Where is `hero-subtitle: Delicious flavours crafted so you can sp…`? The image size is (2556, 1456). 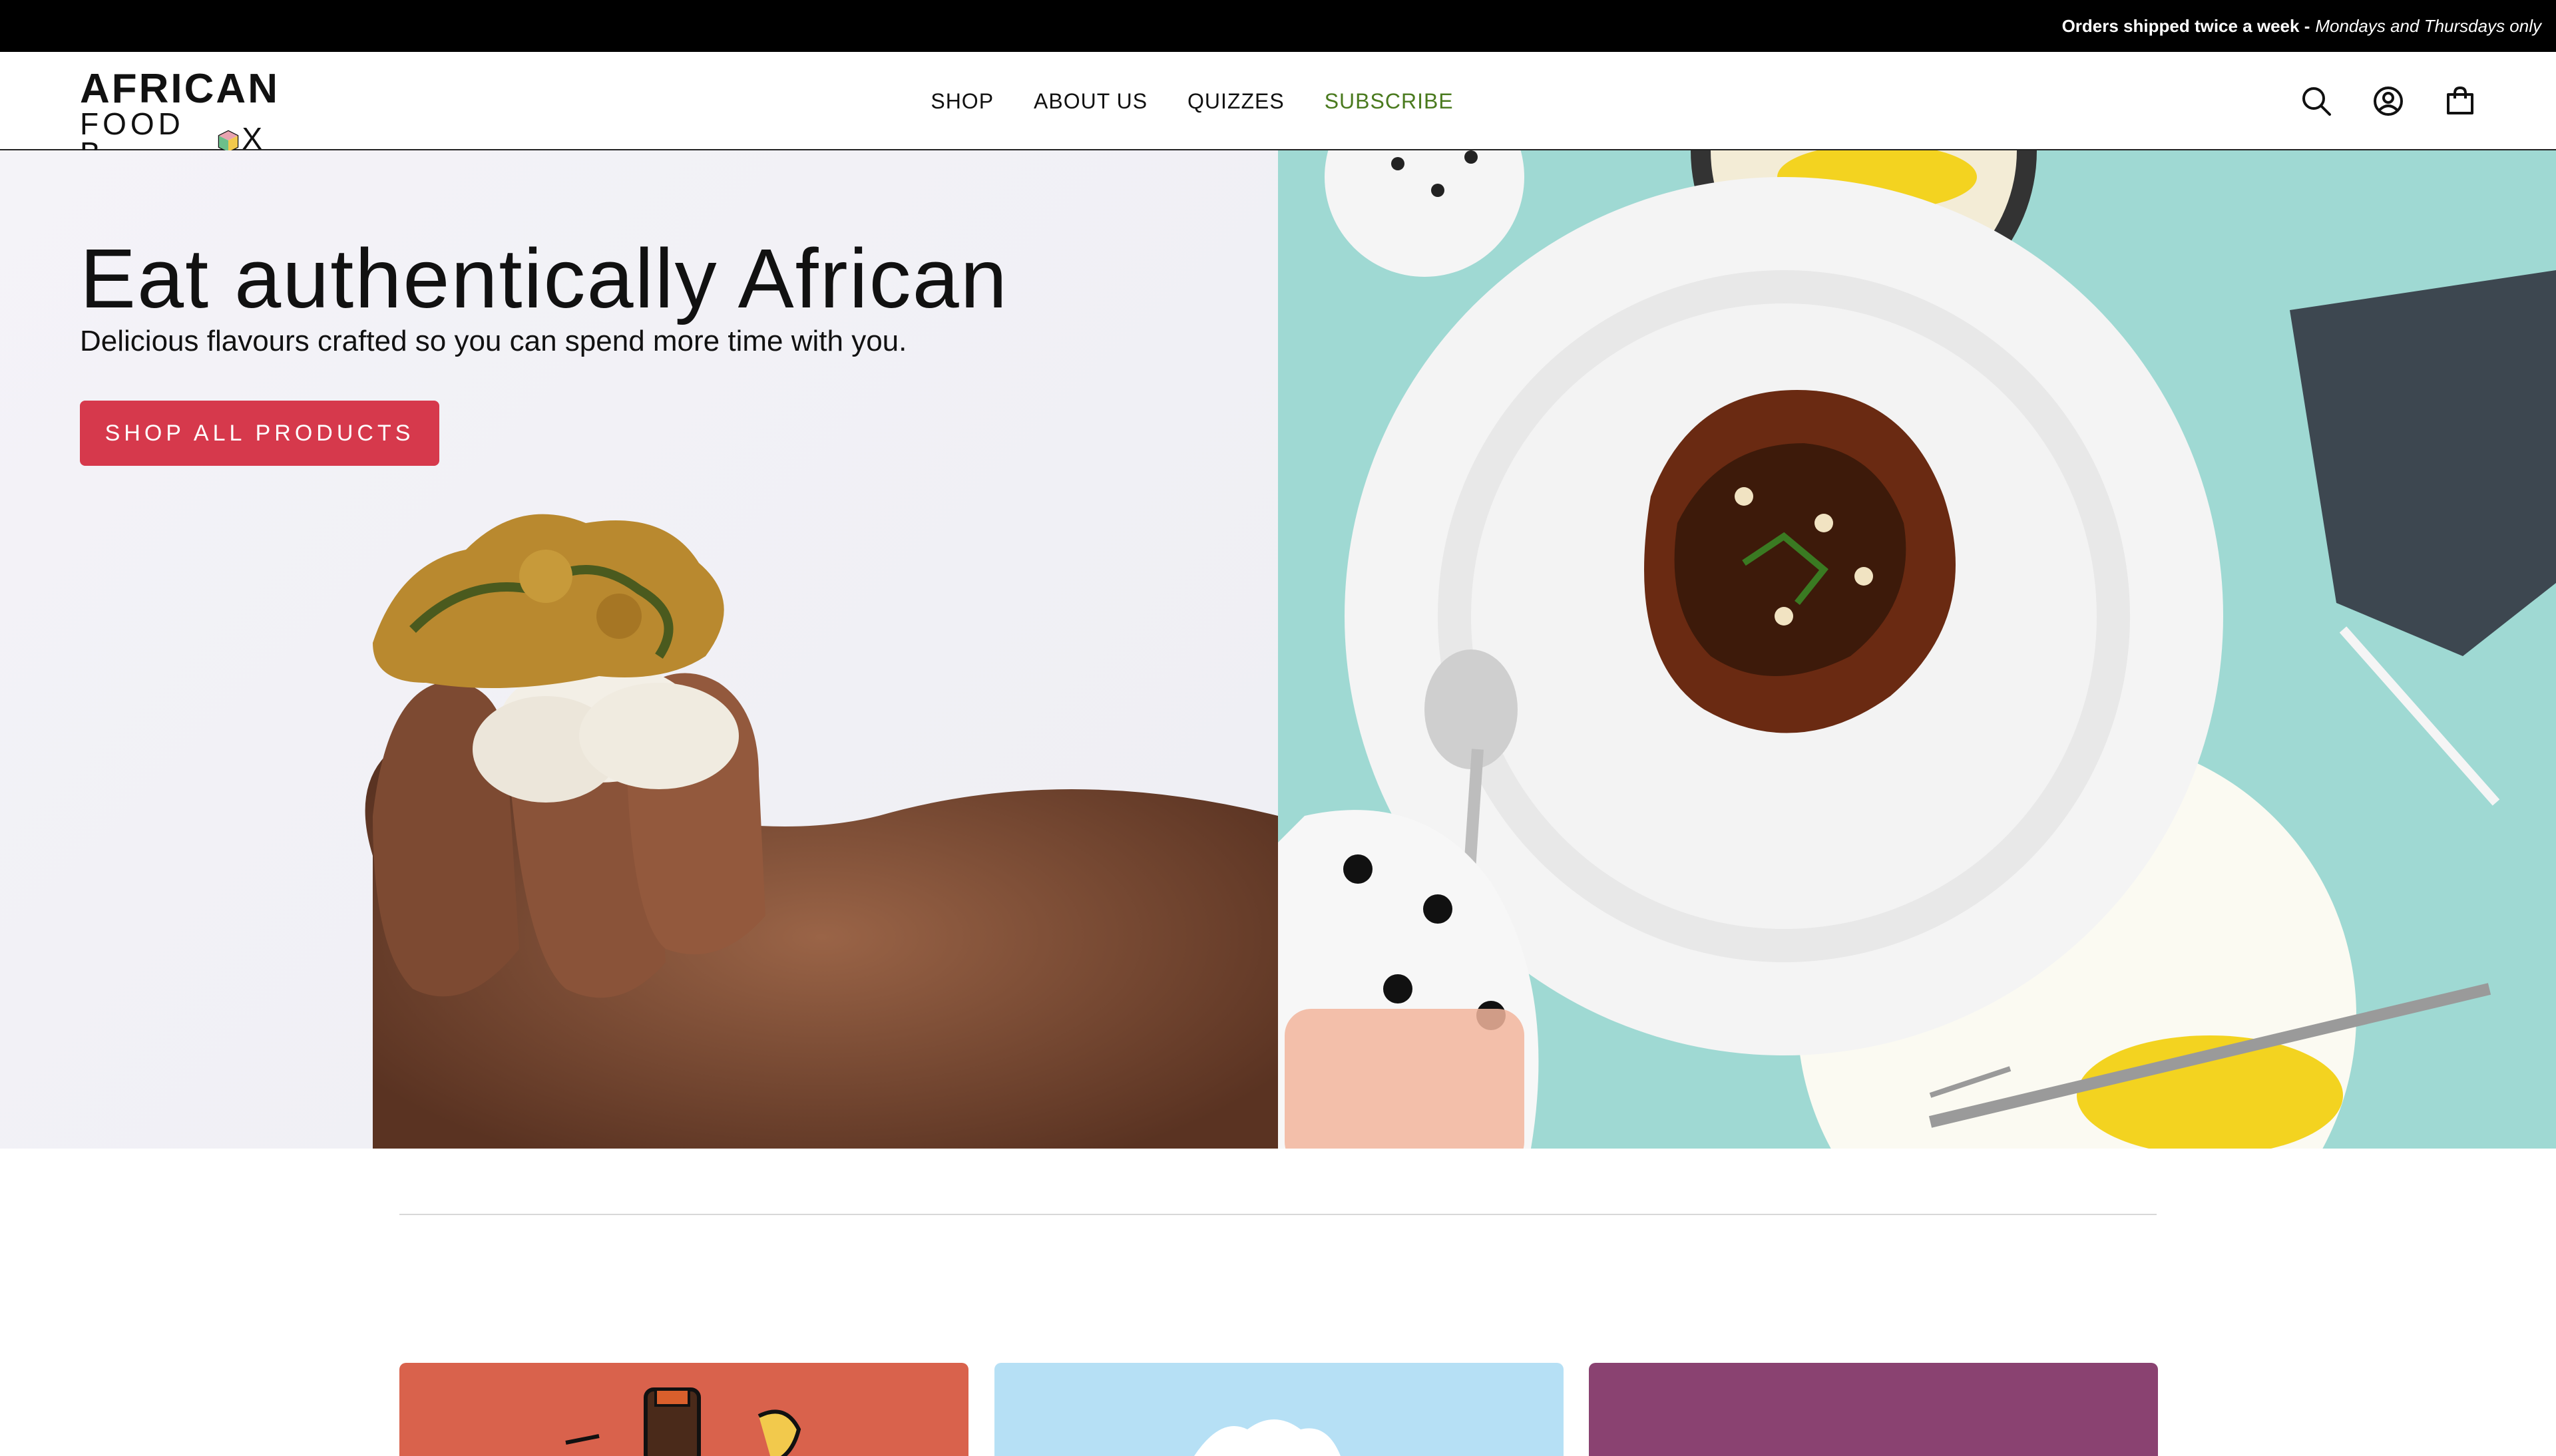 hero-subtitle: Delicious flavours crafted so you can sp… is located at coordinates (493, 341).